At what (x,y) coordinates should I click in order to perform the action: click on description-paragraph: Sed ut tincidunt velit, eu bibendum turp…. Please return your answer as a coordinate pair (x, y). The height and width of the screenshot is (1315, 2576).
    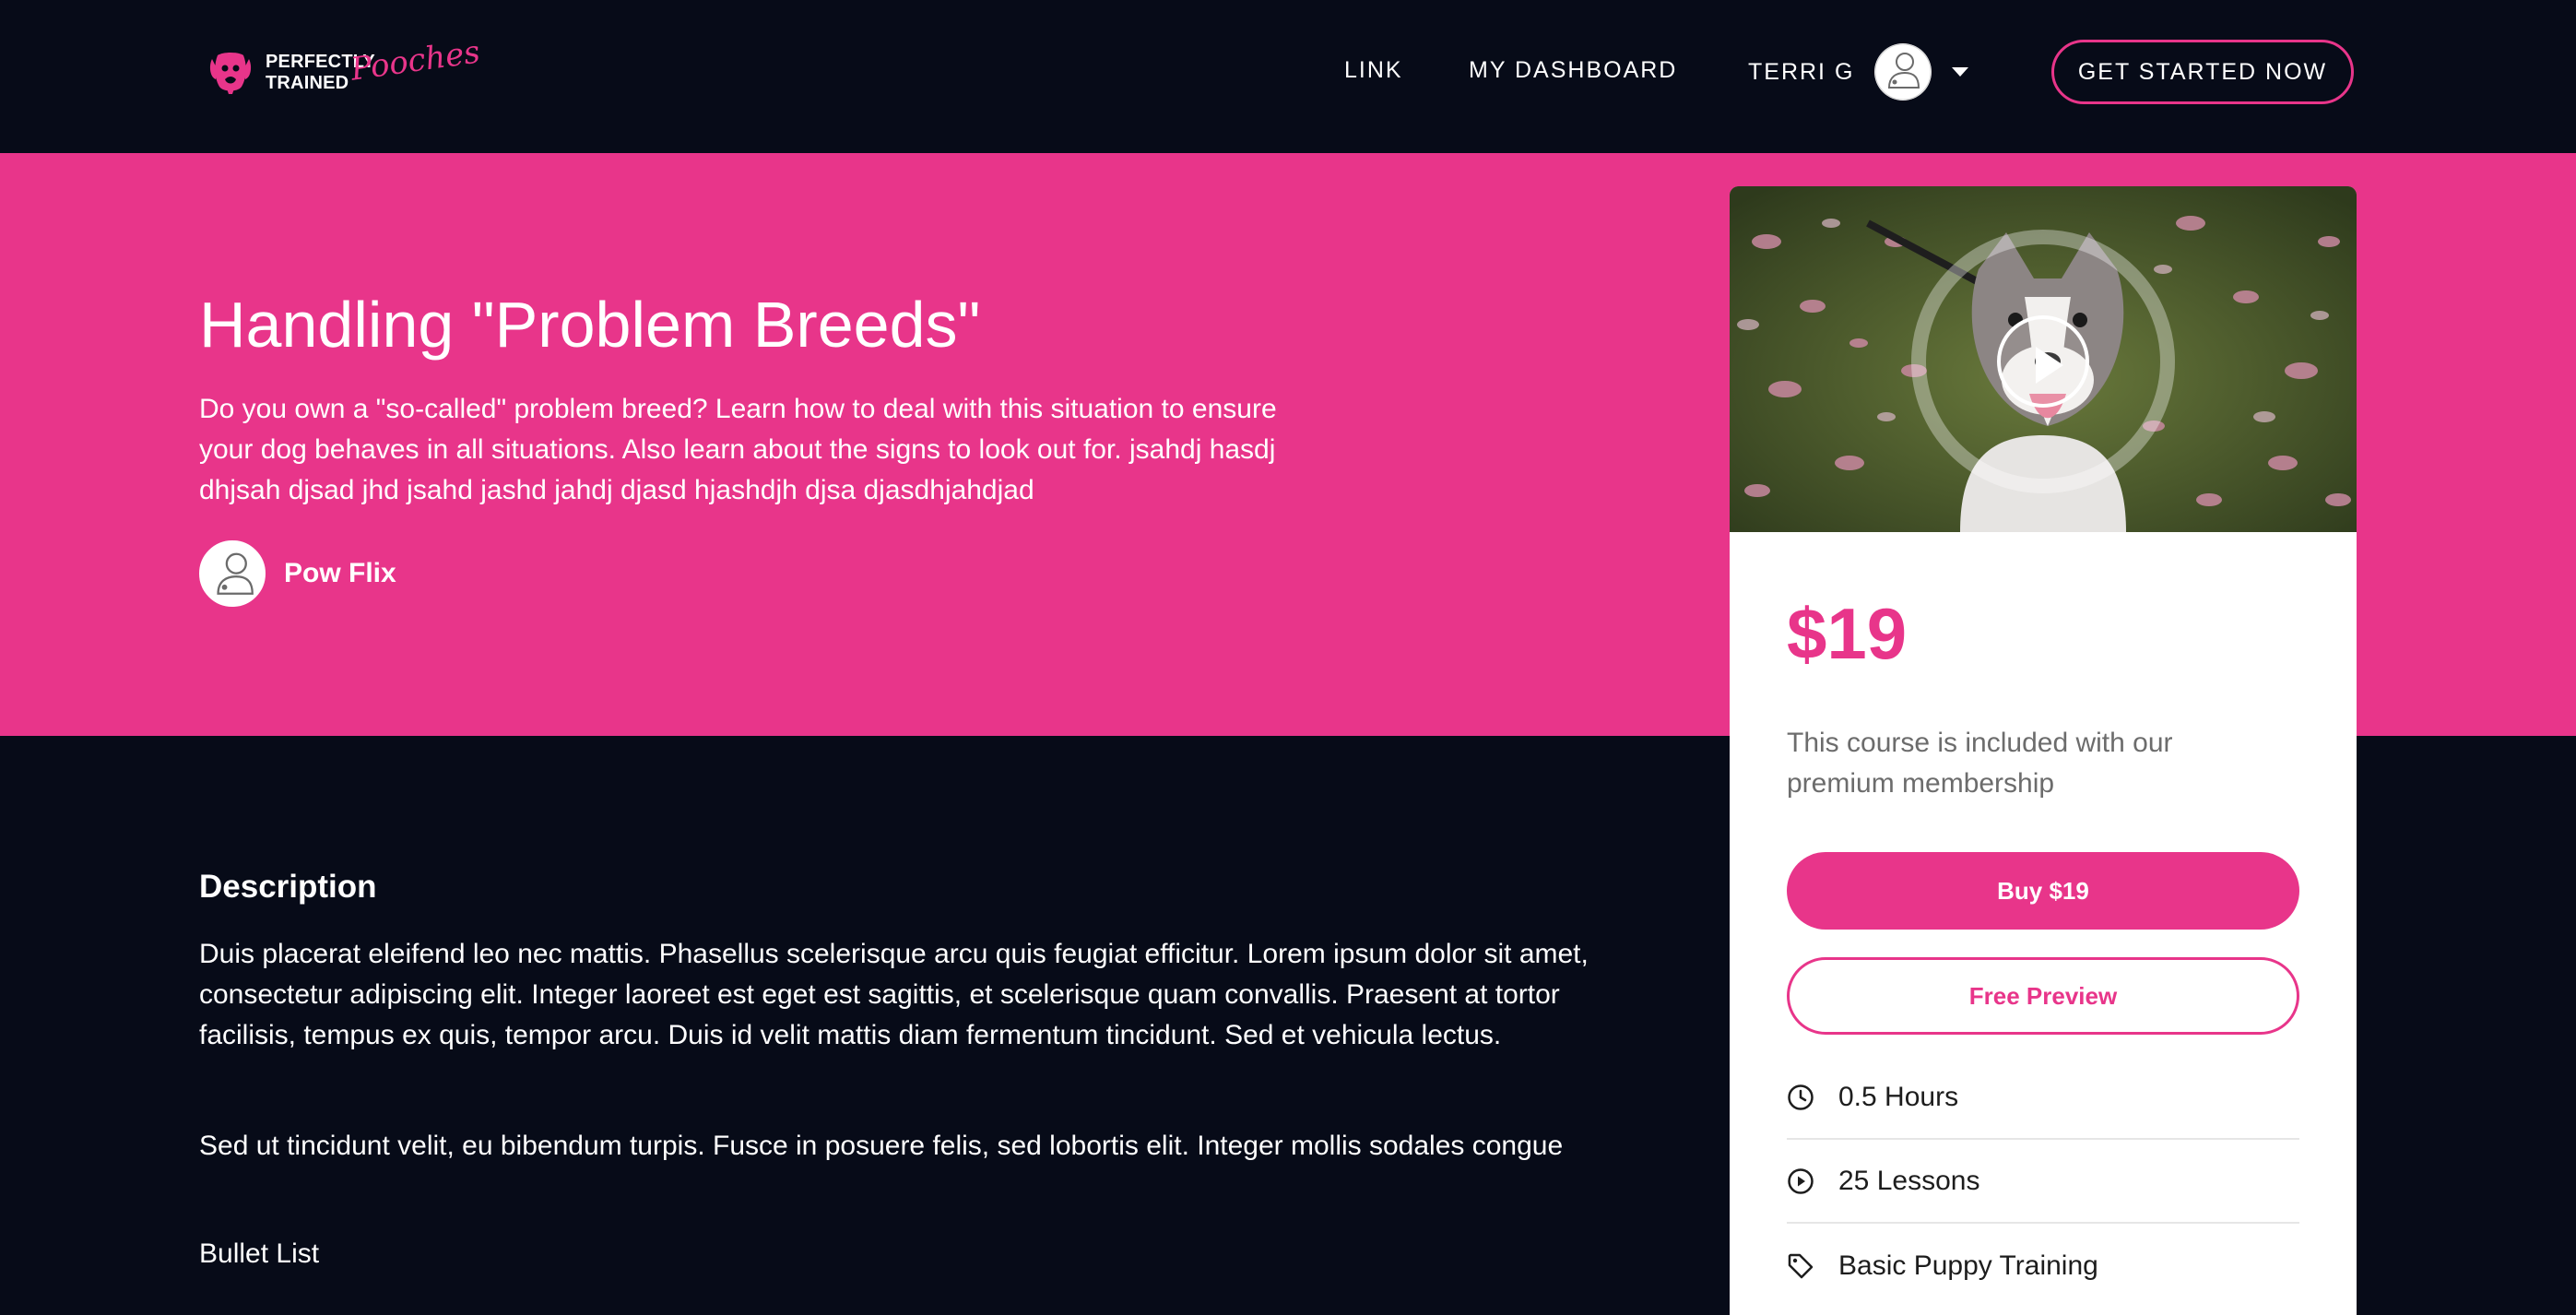
    Looking at the image, I should click on (881, 1146).